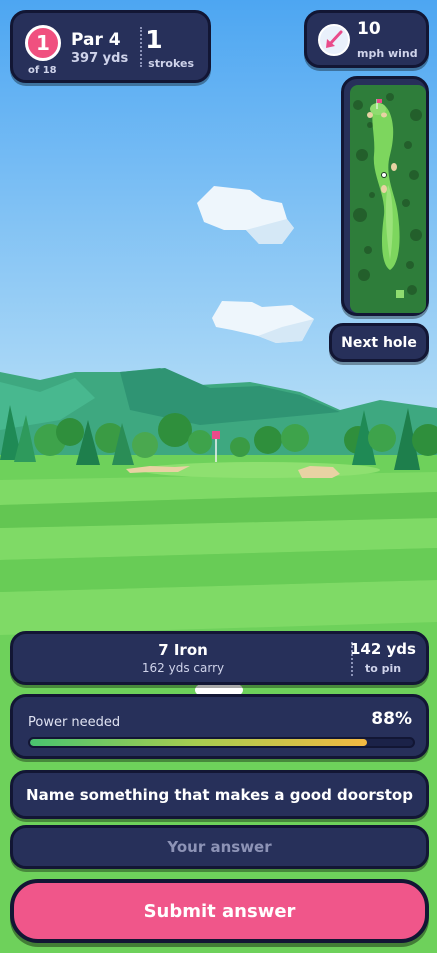 Image resolution: width=437 pixels, height=953 pixels. I want to click on club-name: 7 Iron, so click(183, 650).